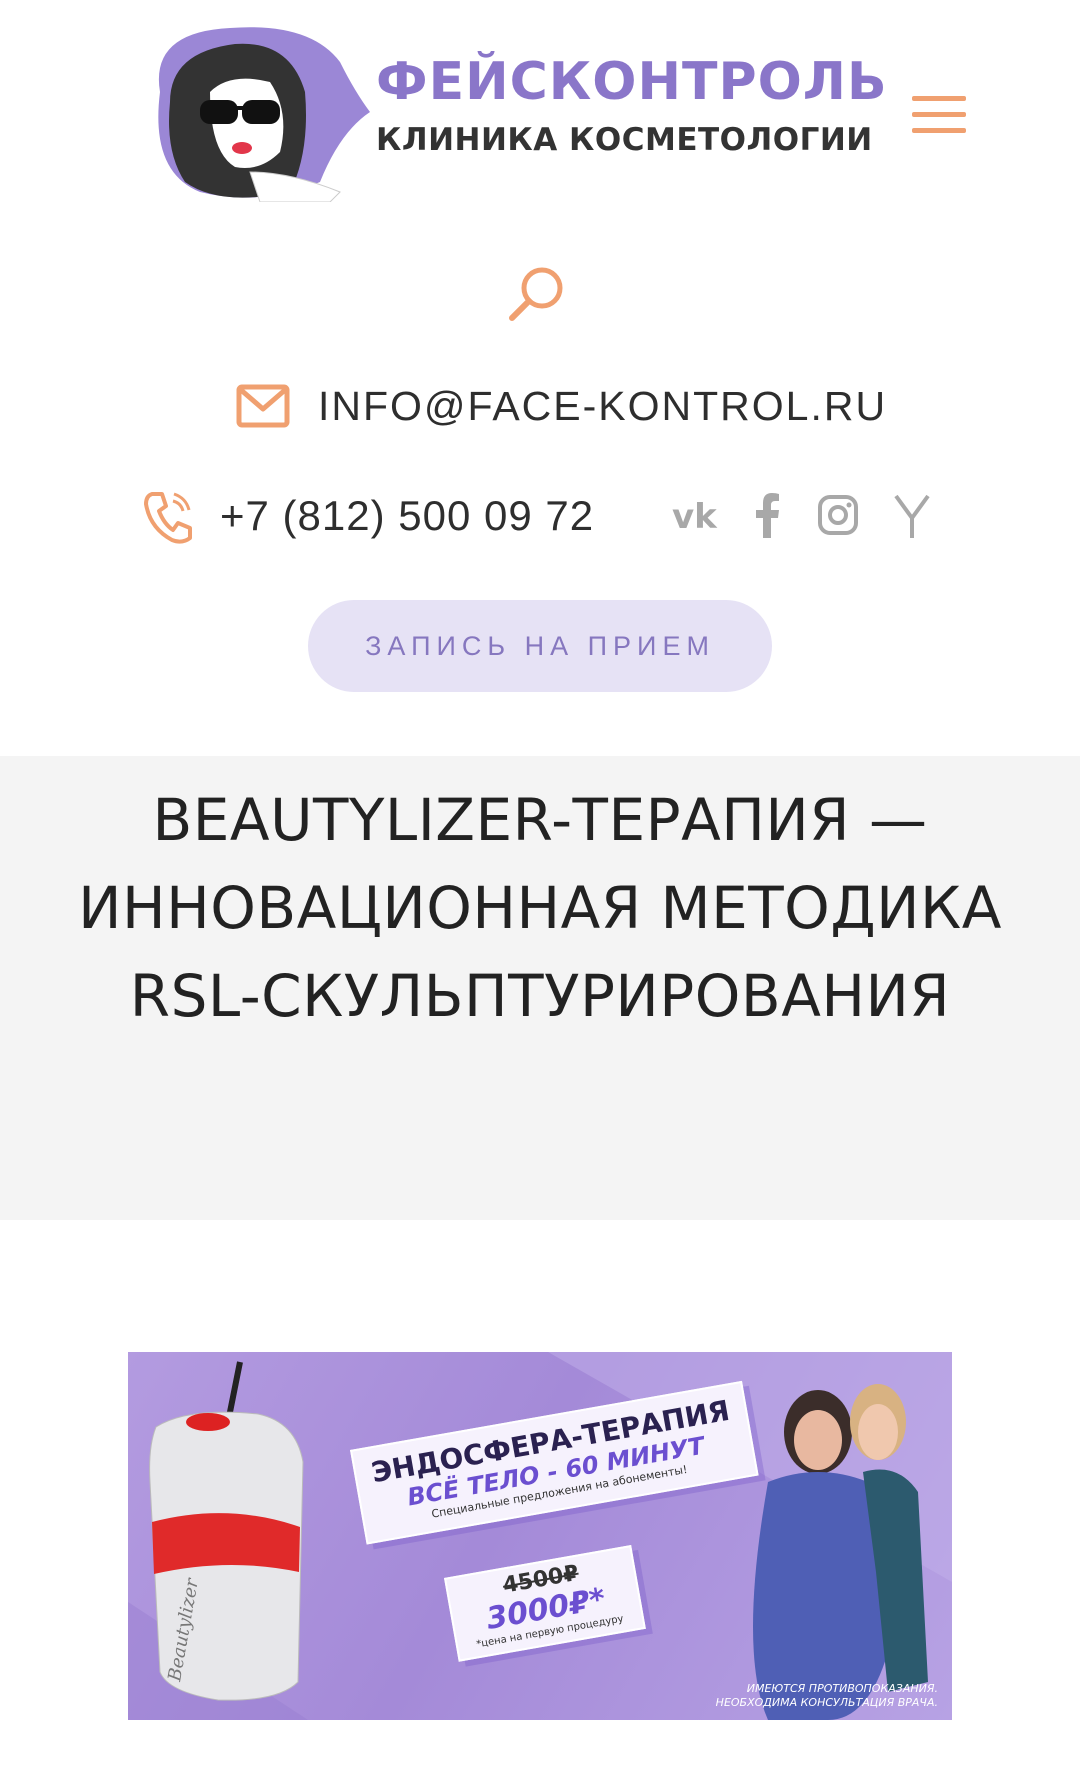 This screenshot has height=1775, width=1080. Describe the element at coordinates (537, 293) in the screenshot. I see `search-icon` at that location.